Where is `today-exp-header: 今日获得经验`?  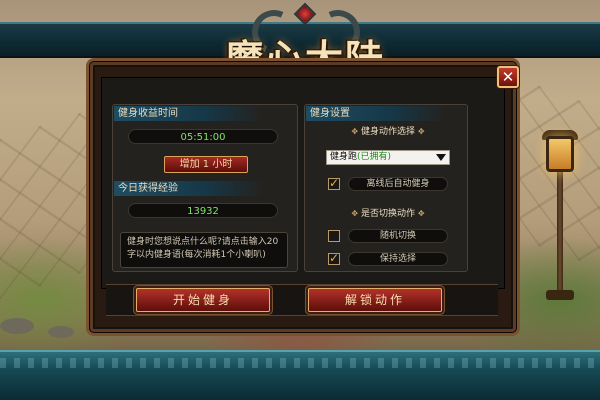
today-exp-header: 今日获得经验 is located at coordinates (189, 188).